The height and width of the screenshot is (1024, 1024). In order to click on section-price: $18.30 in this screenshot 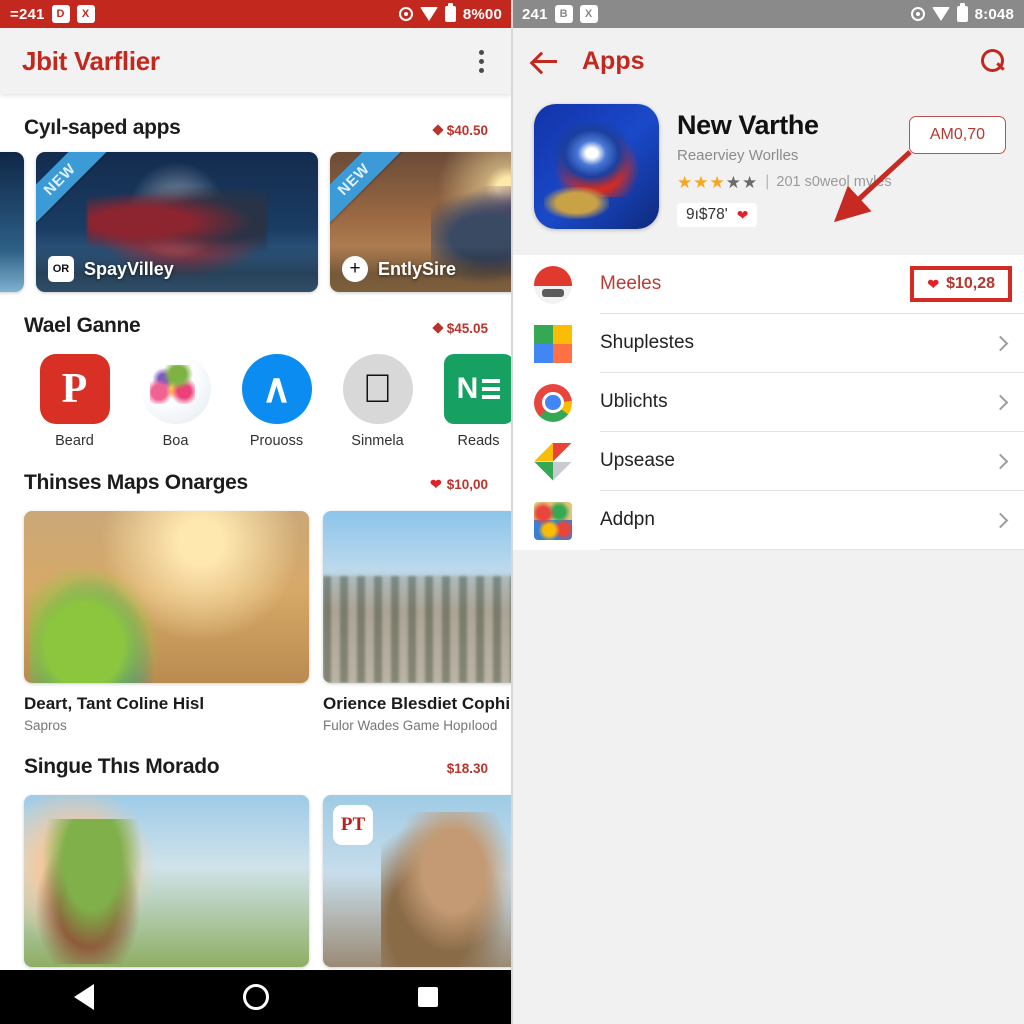, I will do `click(467, 768)`.